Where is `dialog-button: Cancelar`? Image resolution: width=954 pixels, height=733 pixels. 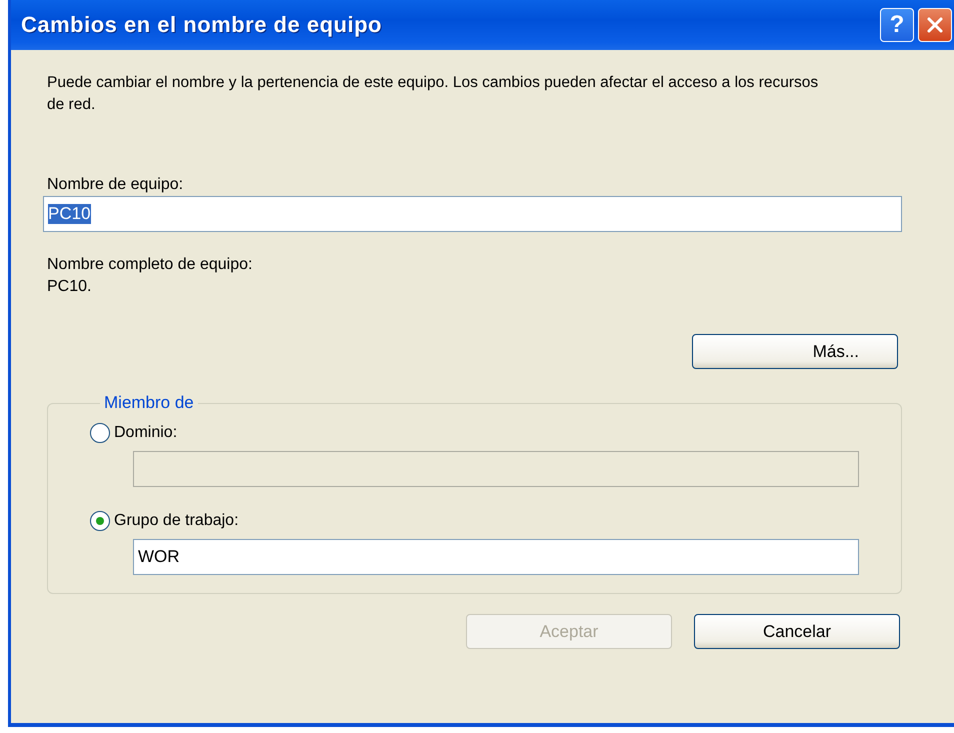
dialog-button: Cancelar is located at coordinates (797, 631).